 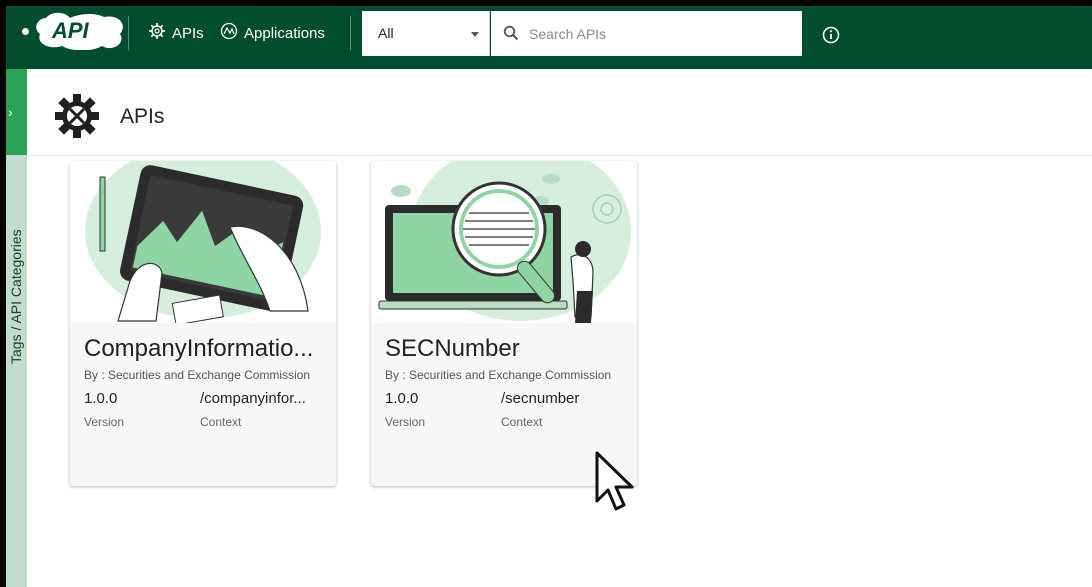 What do you see at coordinates (426, 33) in the screenshot?
I see `search-scope-select: All` at bounding box center [426, 33].